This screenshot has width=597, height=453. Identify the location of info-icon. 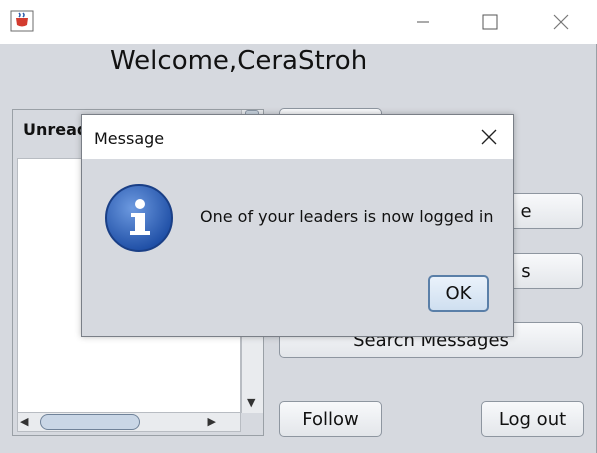
(139, 218).